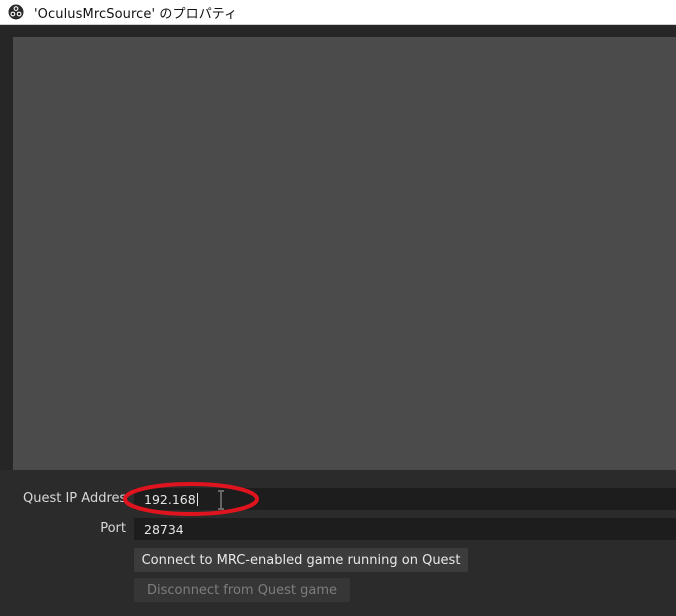 This screenshot has height=616, width=676. What do you see at coordinates (170, 499) in the screenshot?
I see `quest-ip-value: 192.168` at bounding box center [170, 499].